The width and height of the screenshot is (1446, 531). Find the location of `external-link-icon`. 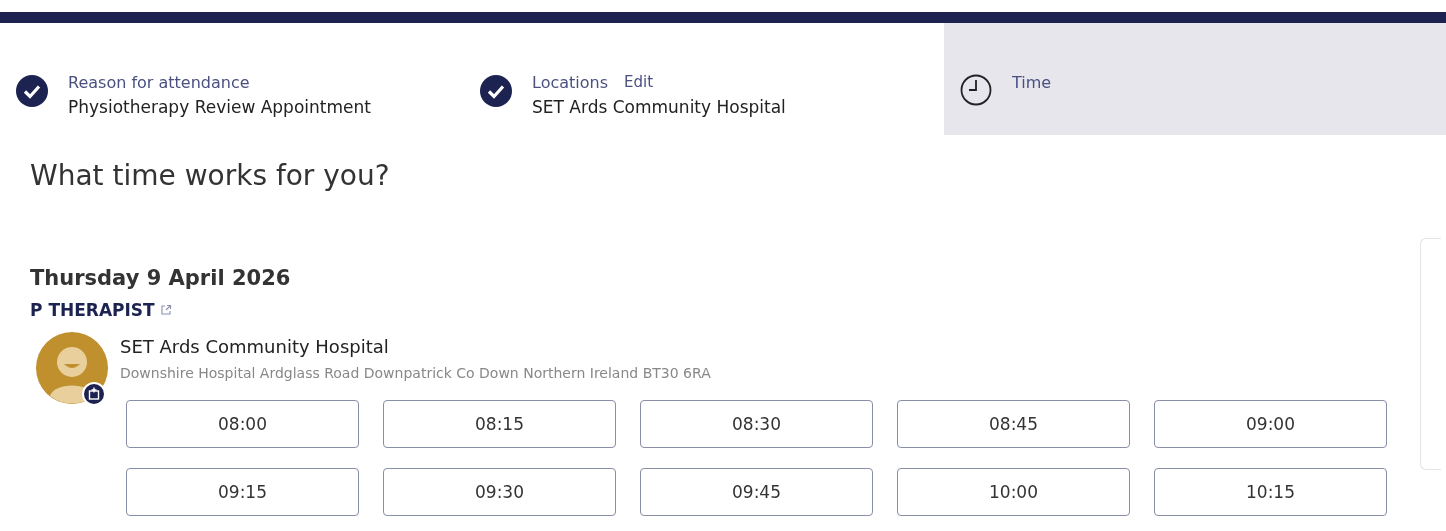

external-link-icon is located at coordinates (165, 310).